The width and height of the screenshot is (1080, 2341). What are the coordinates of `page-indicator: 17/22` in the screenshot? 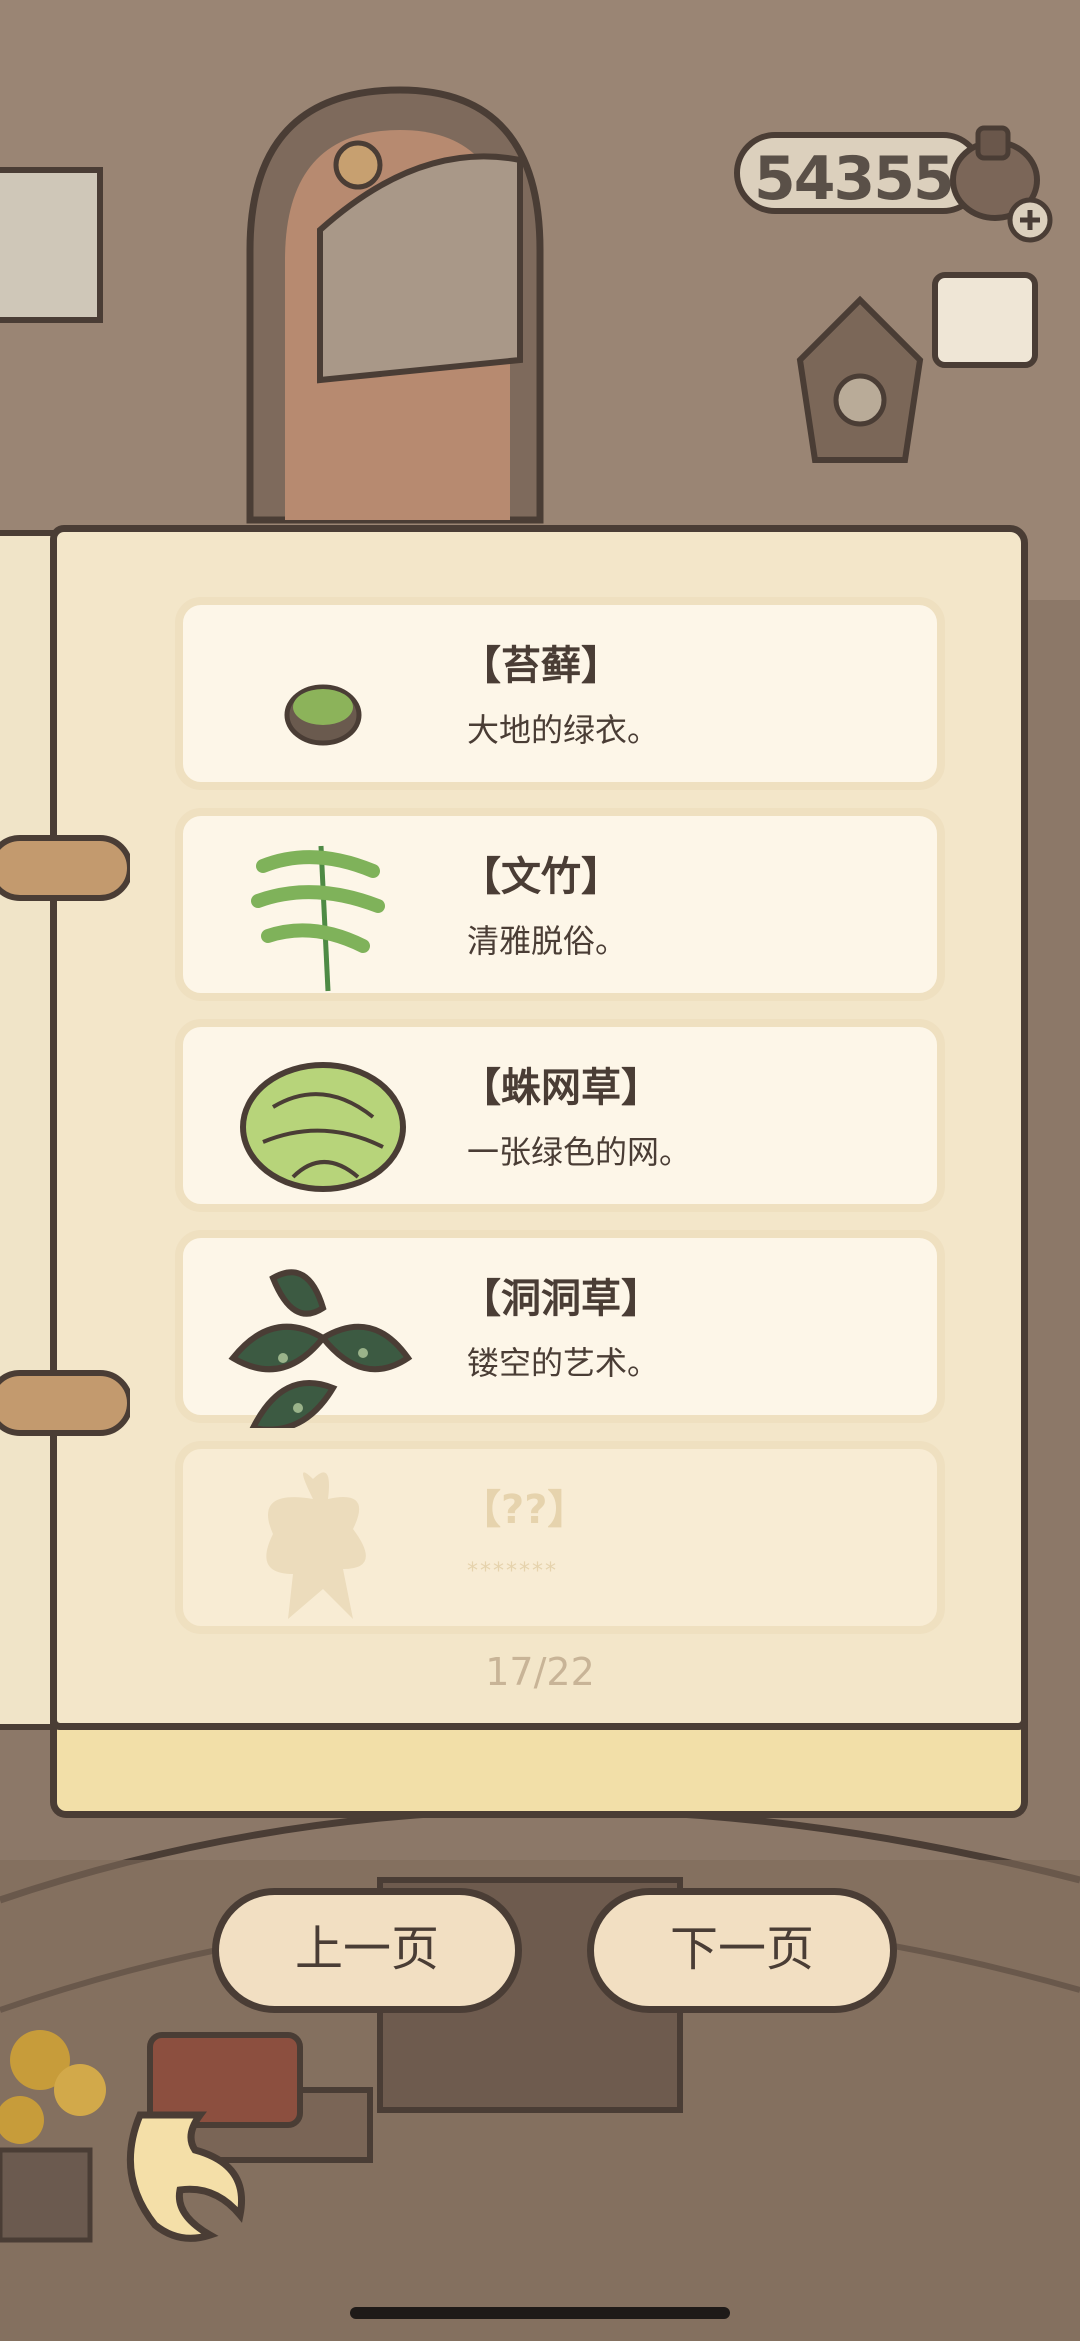 It's located at (540, 1672).